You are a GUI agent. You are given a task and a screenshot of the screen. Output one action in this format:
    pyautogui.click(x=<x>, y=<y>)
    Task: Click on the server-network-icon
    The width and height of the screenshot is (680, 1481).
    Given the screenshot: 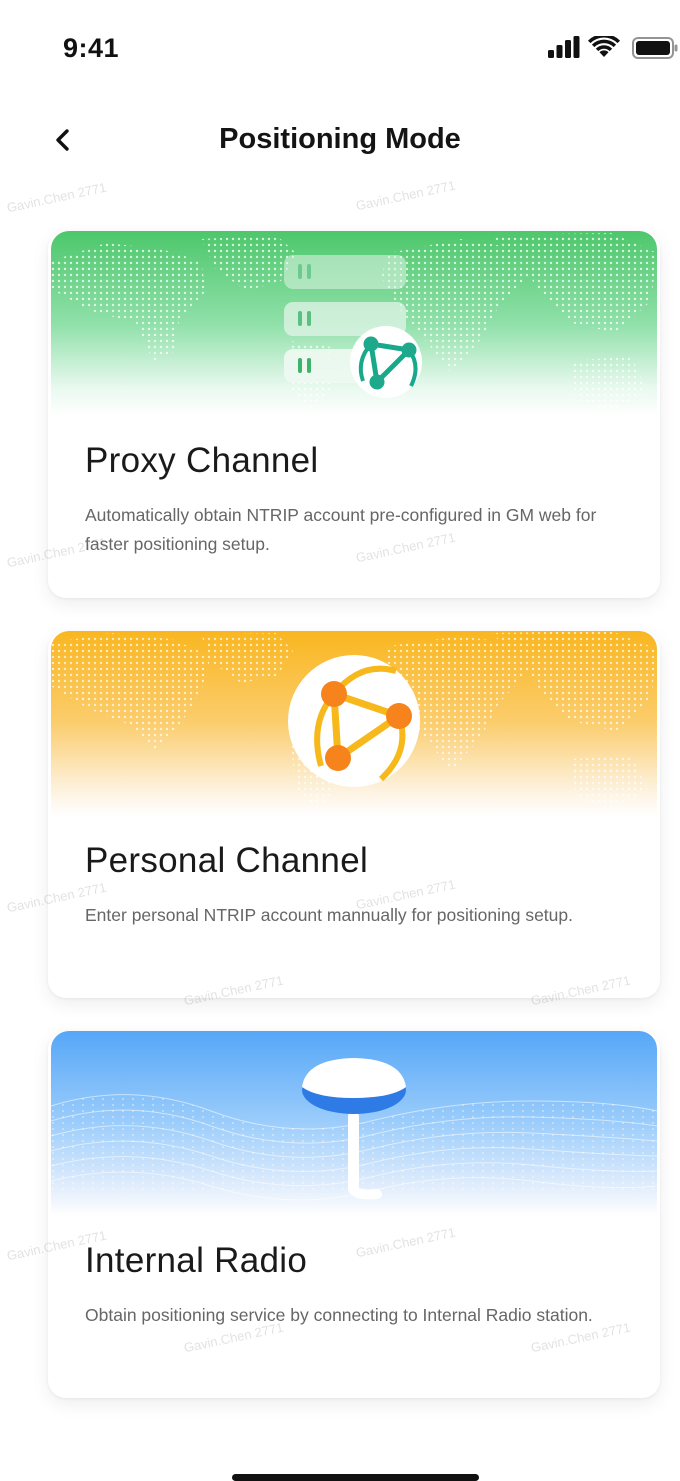 What is the action you would take?
    pyautogui.click(x=353, y=326)
    